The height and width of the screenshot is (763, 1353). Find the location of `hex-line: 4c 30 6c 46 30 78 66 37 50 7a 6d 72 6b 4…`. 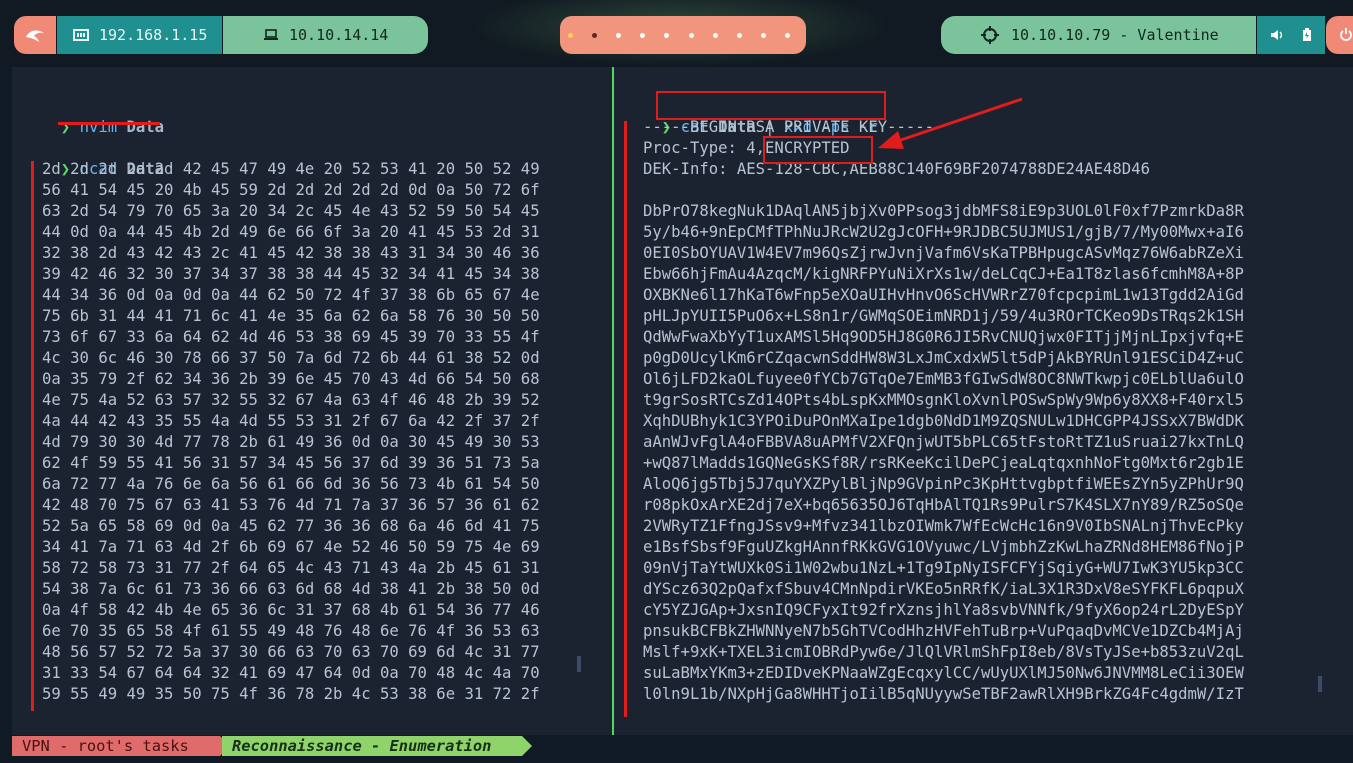

hex-line: 4c 30 6c 46 30 78 66 37 50 7a 6d 72 6b 4… is located at coordinates (291, 358).